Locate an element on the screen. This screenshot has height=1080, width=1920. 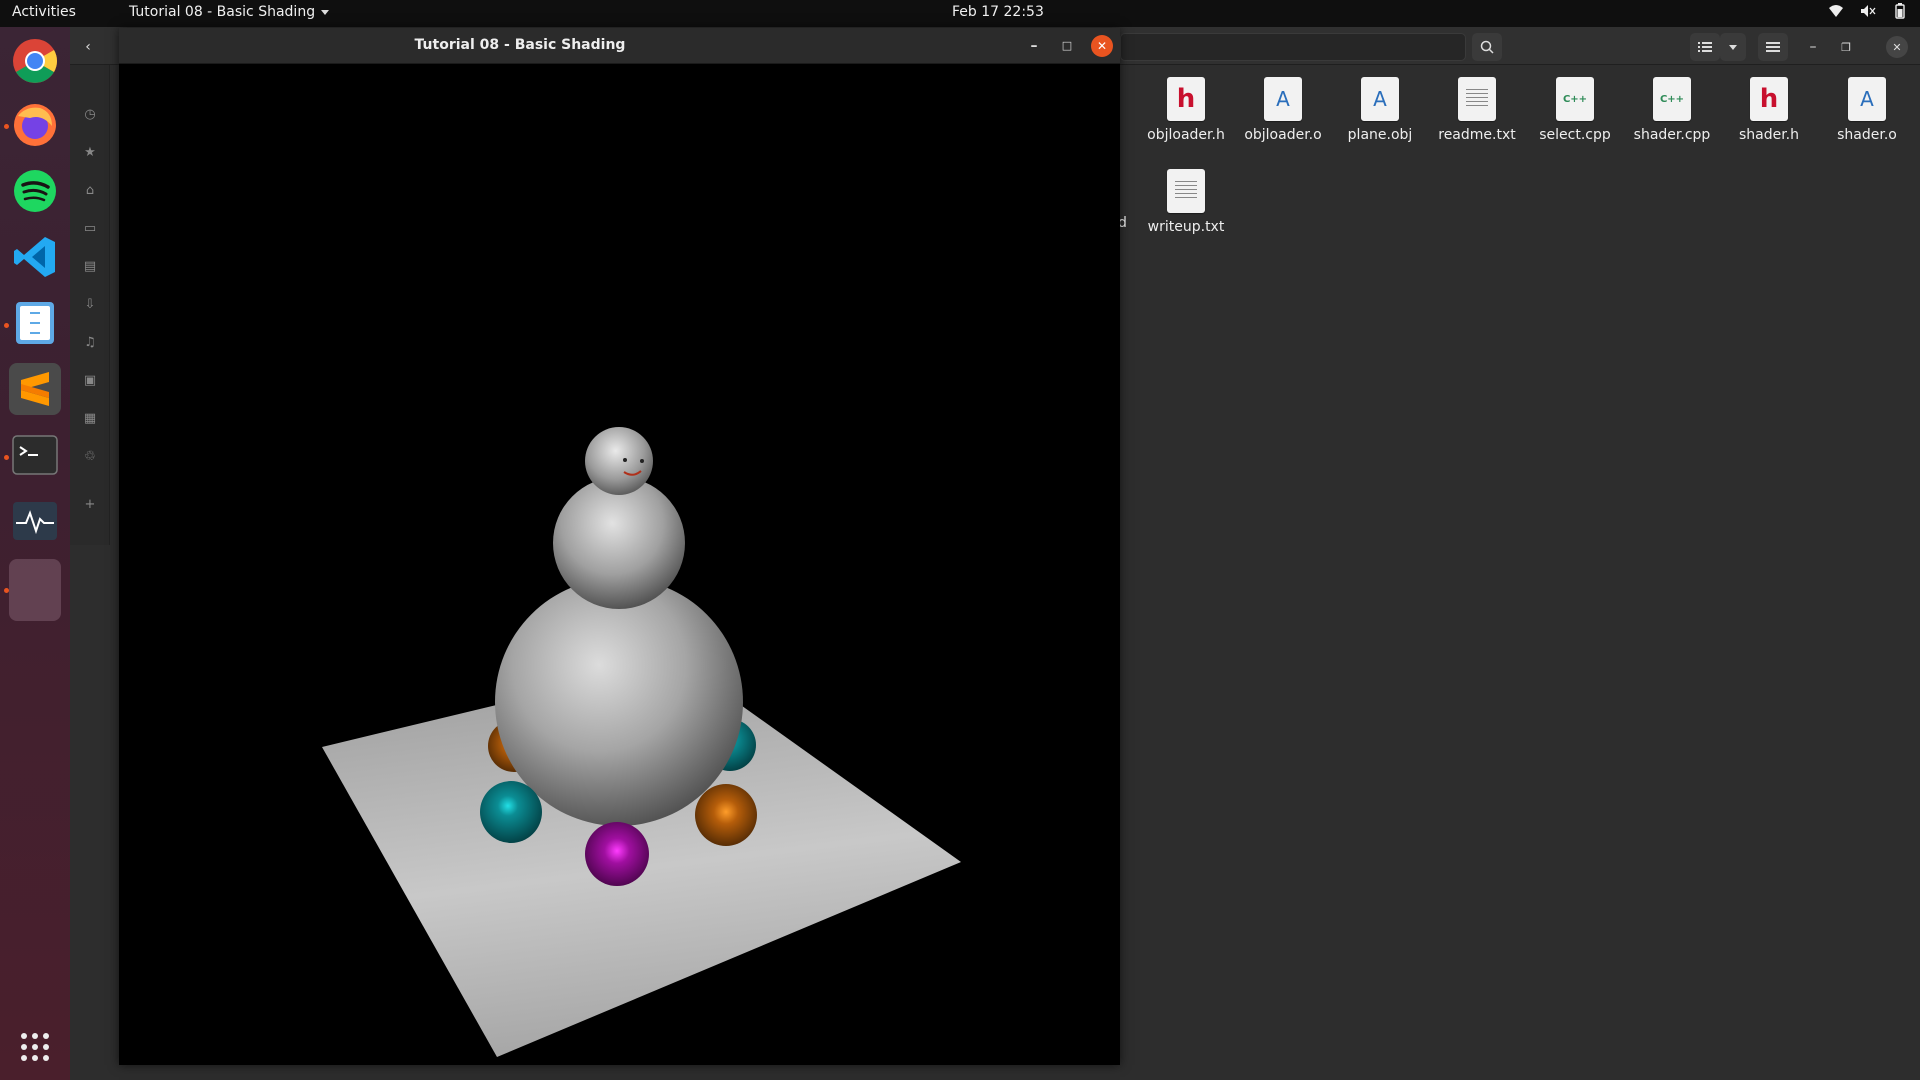
maximize-icon: □ is located at coordinates (1067, 45).